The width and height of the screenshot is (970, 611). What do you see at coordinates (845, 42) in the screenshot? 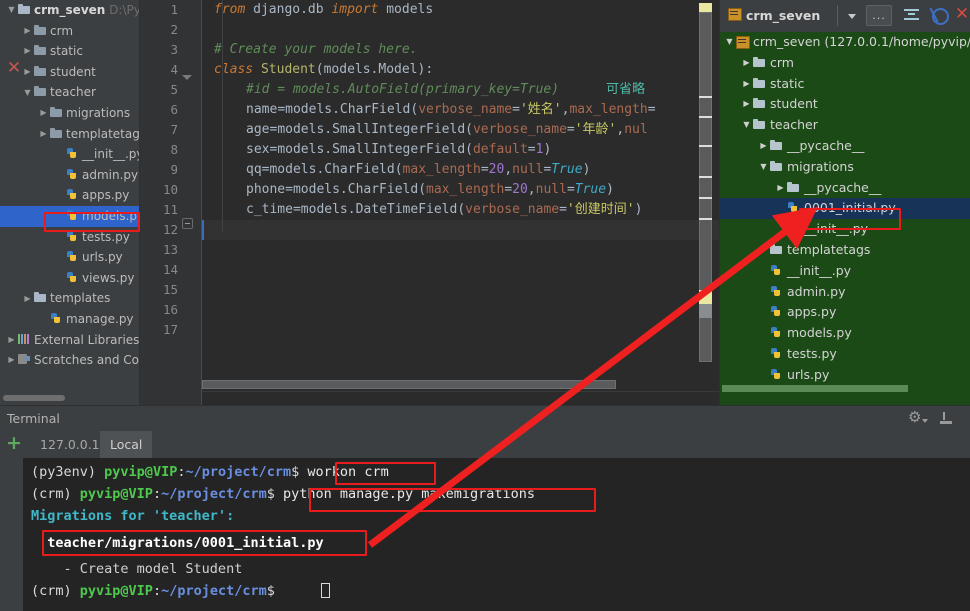
I see `remote-tree-item-crm-seven-127-0-0-1-home-pyvip-pr: ▼ crm_seven (127.0.0.1/home/pyvip/pr` at bounding box center [845, 42].